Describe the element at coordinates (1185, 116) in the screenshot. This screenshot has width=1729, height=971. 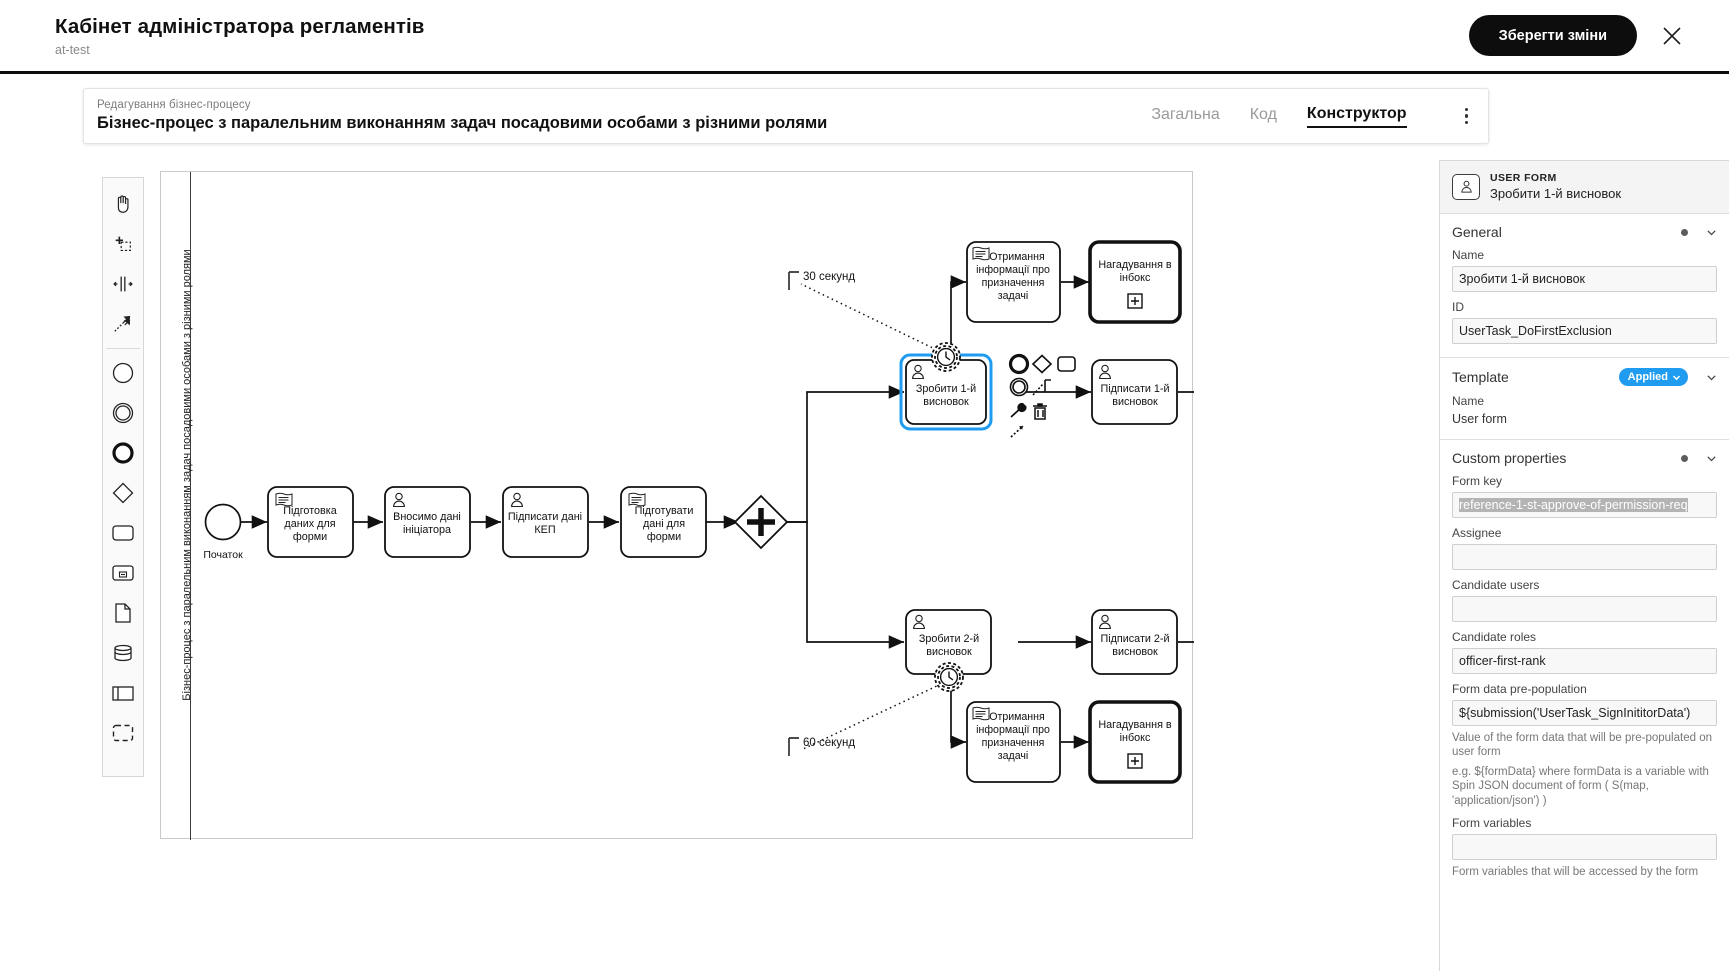
I see `tab-general: Загальна` at that location.